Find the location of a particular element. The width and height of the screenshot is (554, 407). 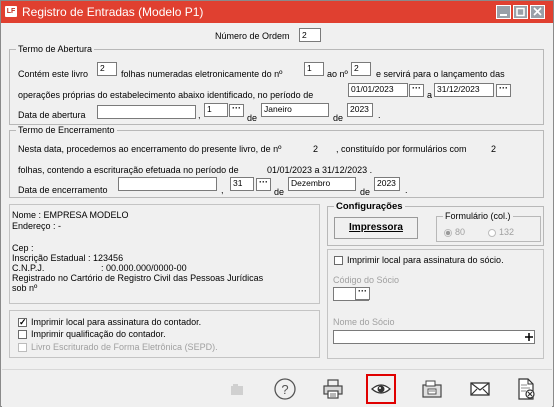

help-icon: ? is located at coordinates (285, 389).